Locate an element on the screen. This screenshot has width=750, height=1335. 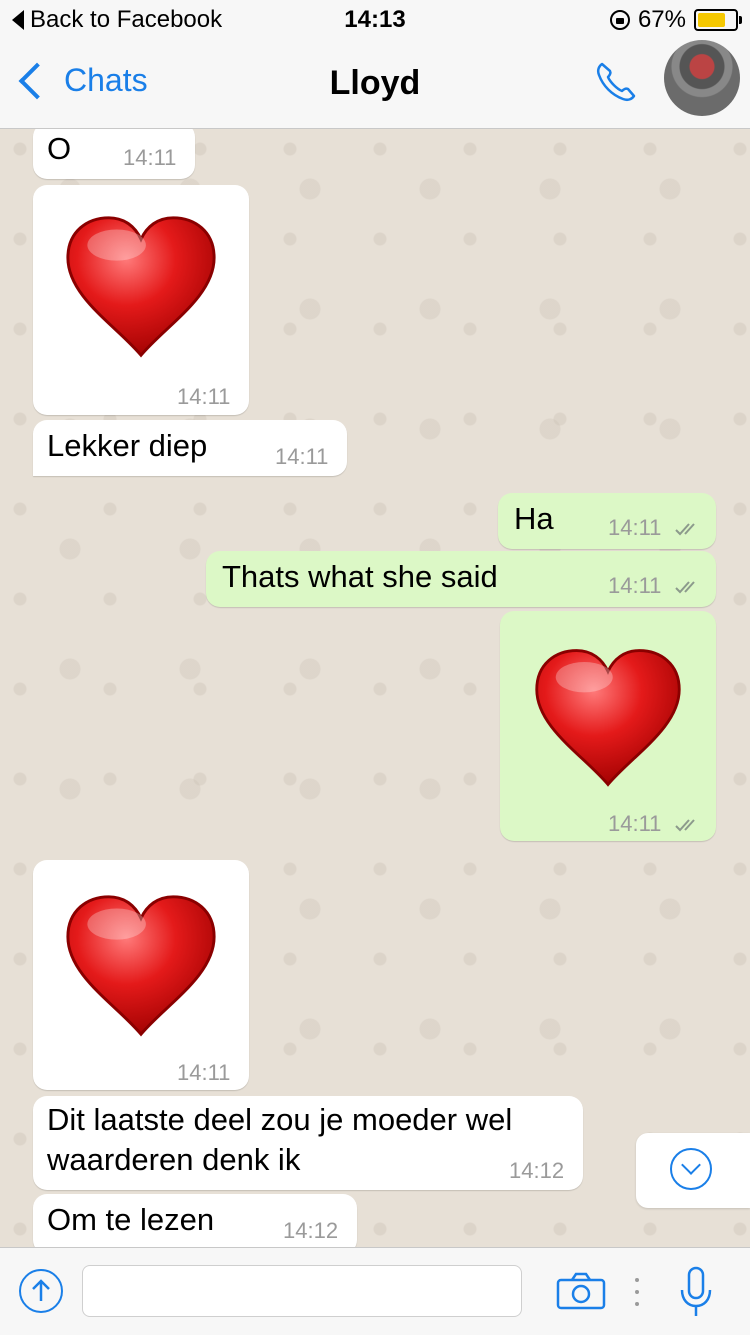
message-bubble-incoming: Om te lezen 14:12 is located at coordinates (195, 1220).